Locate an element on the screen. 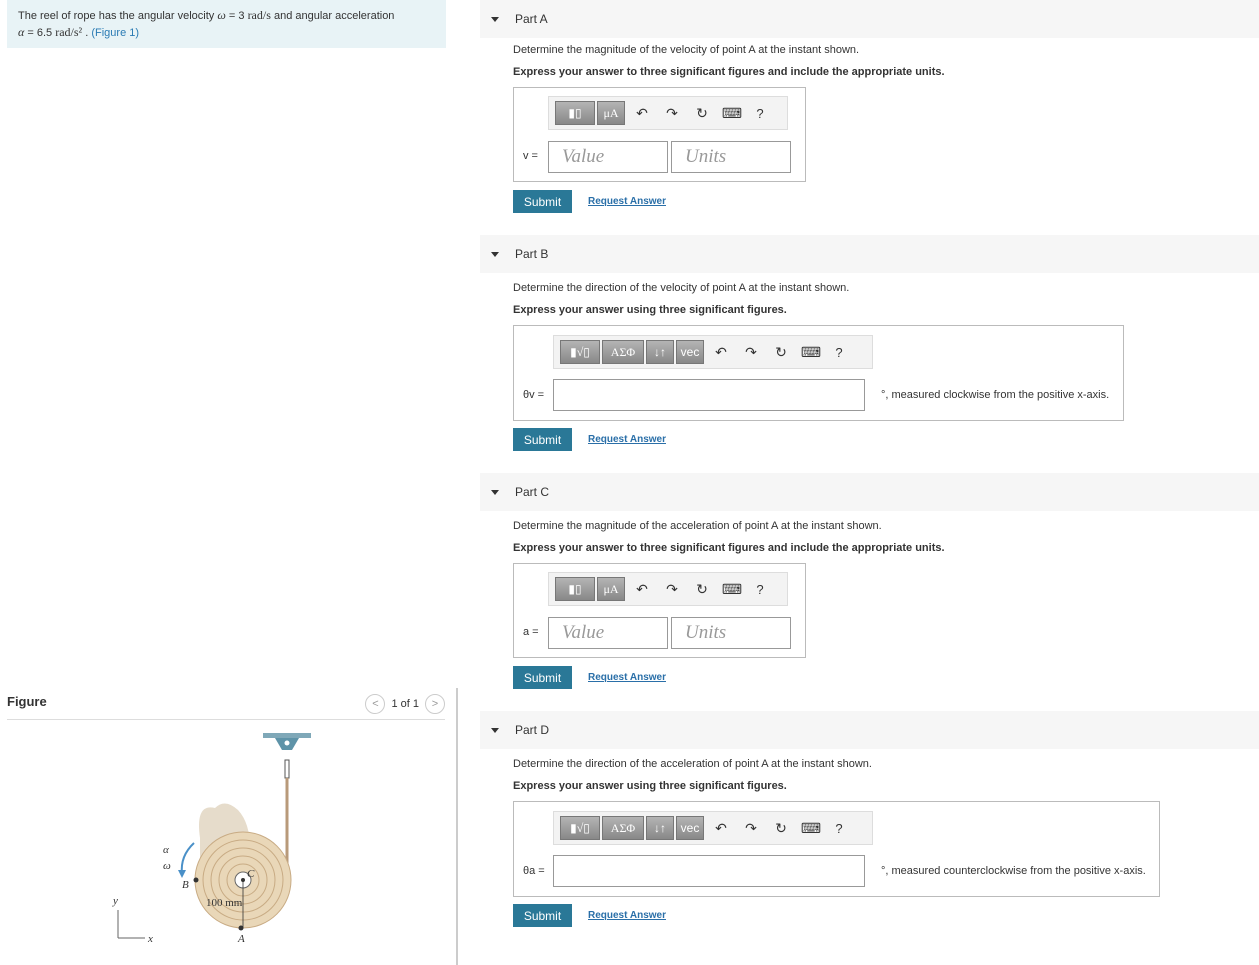  dimension-label: 100 mm is located at coordinates (224, 903).